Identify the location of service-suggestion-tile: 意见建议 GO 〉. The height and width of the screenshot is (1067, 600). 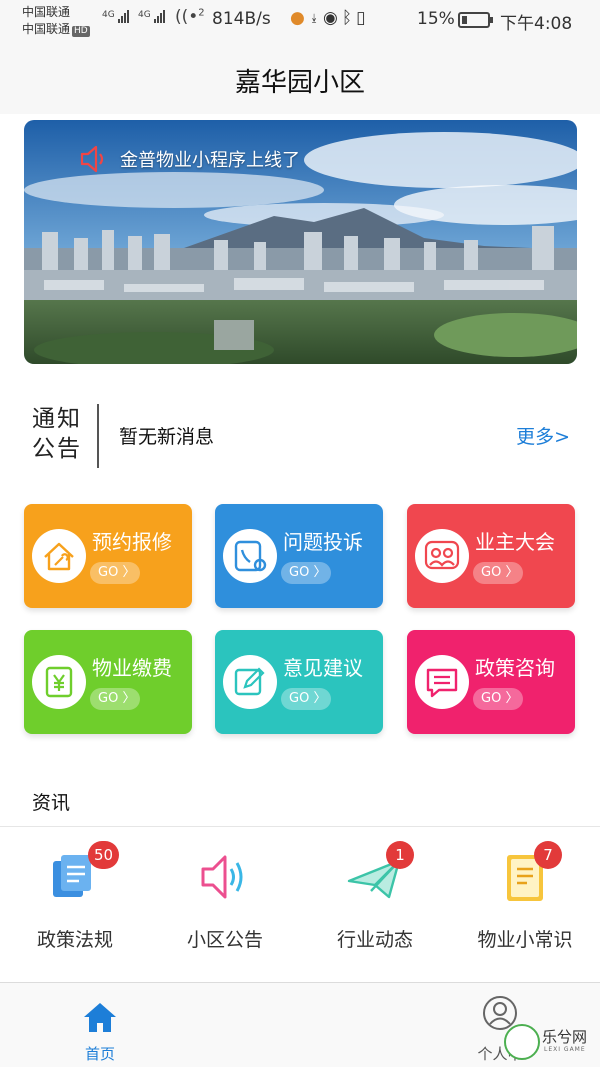
(299, 682).